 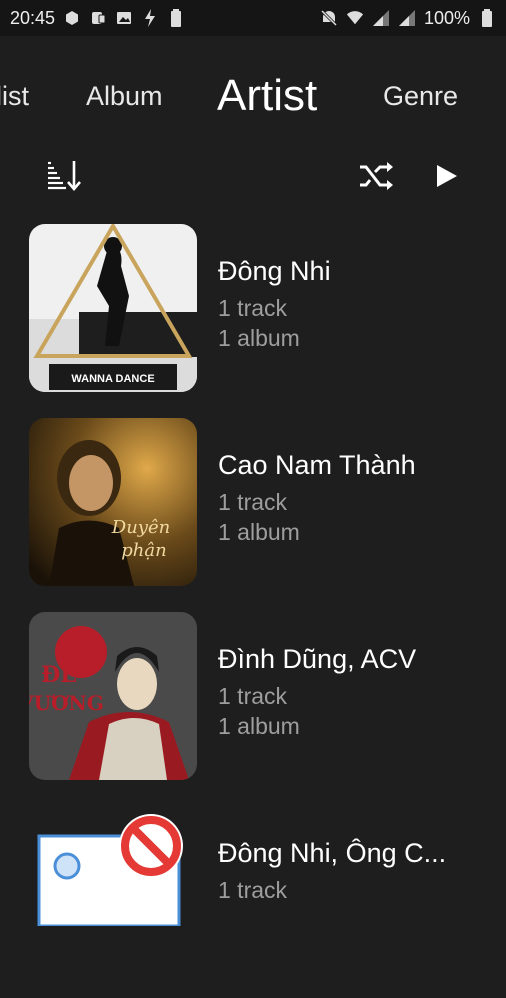 What do you see at coordinates (98, 18) in the screenshot?
I see `notification-icon` at bounding box center [98, 18].